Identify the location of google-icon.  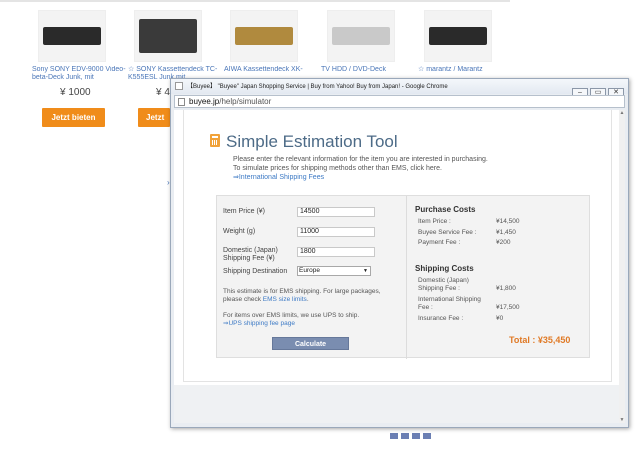
(416, 436).